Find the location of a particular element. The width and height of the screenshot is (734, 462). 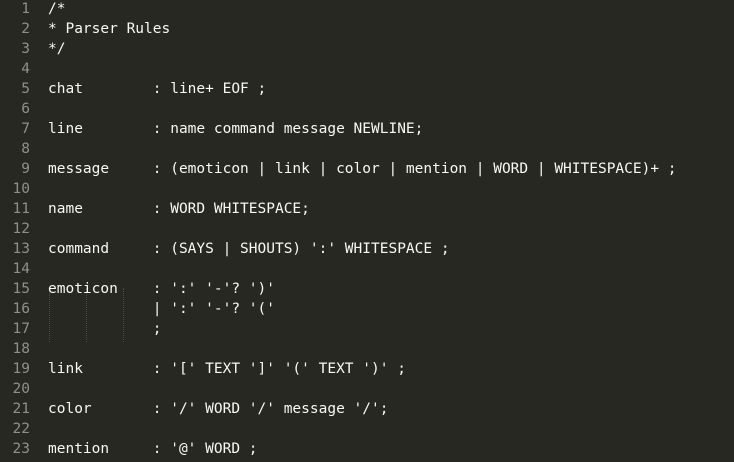

line-text: line : name command message NEWLINE; is located at coordinates (235, 129).